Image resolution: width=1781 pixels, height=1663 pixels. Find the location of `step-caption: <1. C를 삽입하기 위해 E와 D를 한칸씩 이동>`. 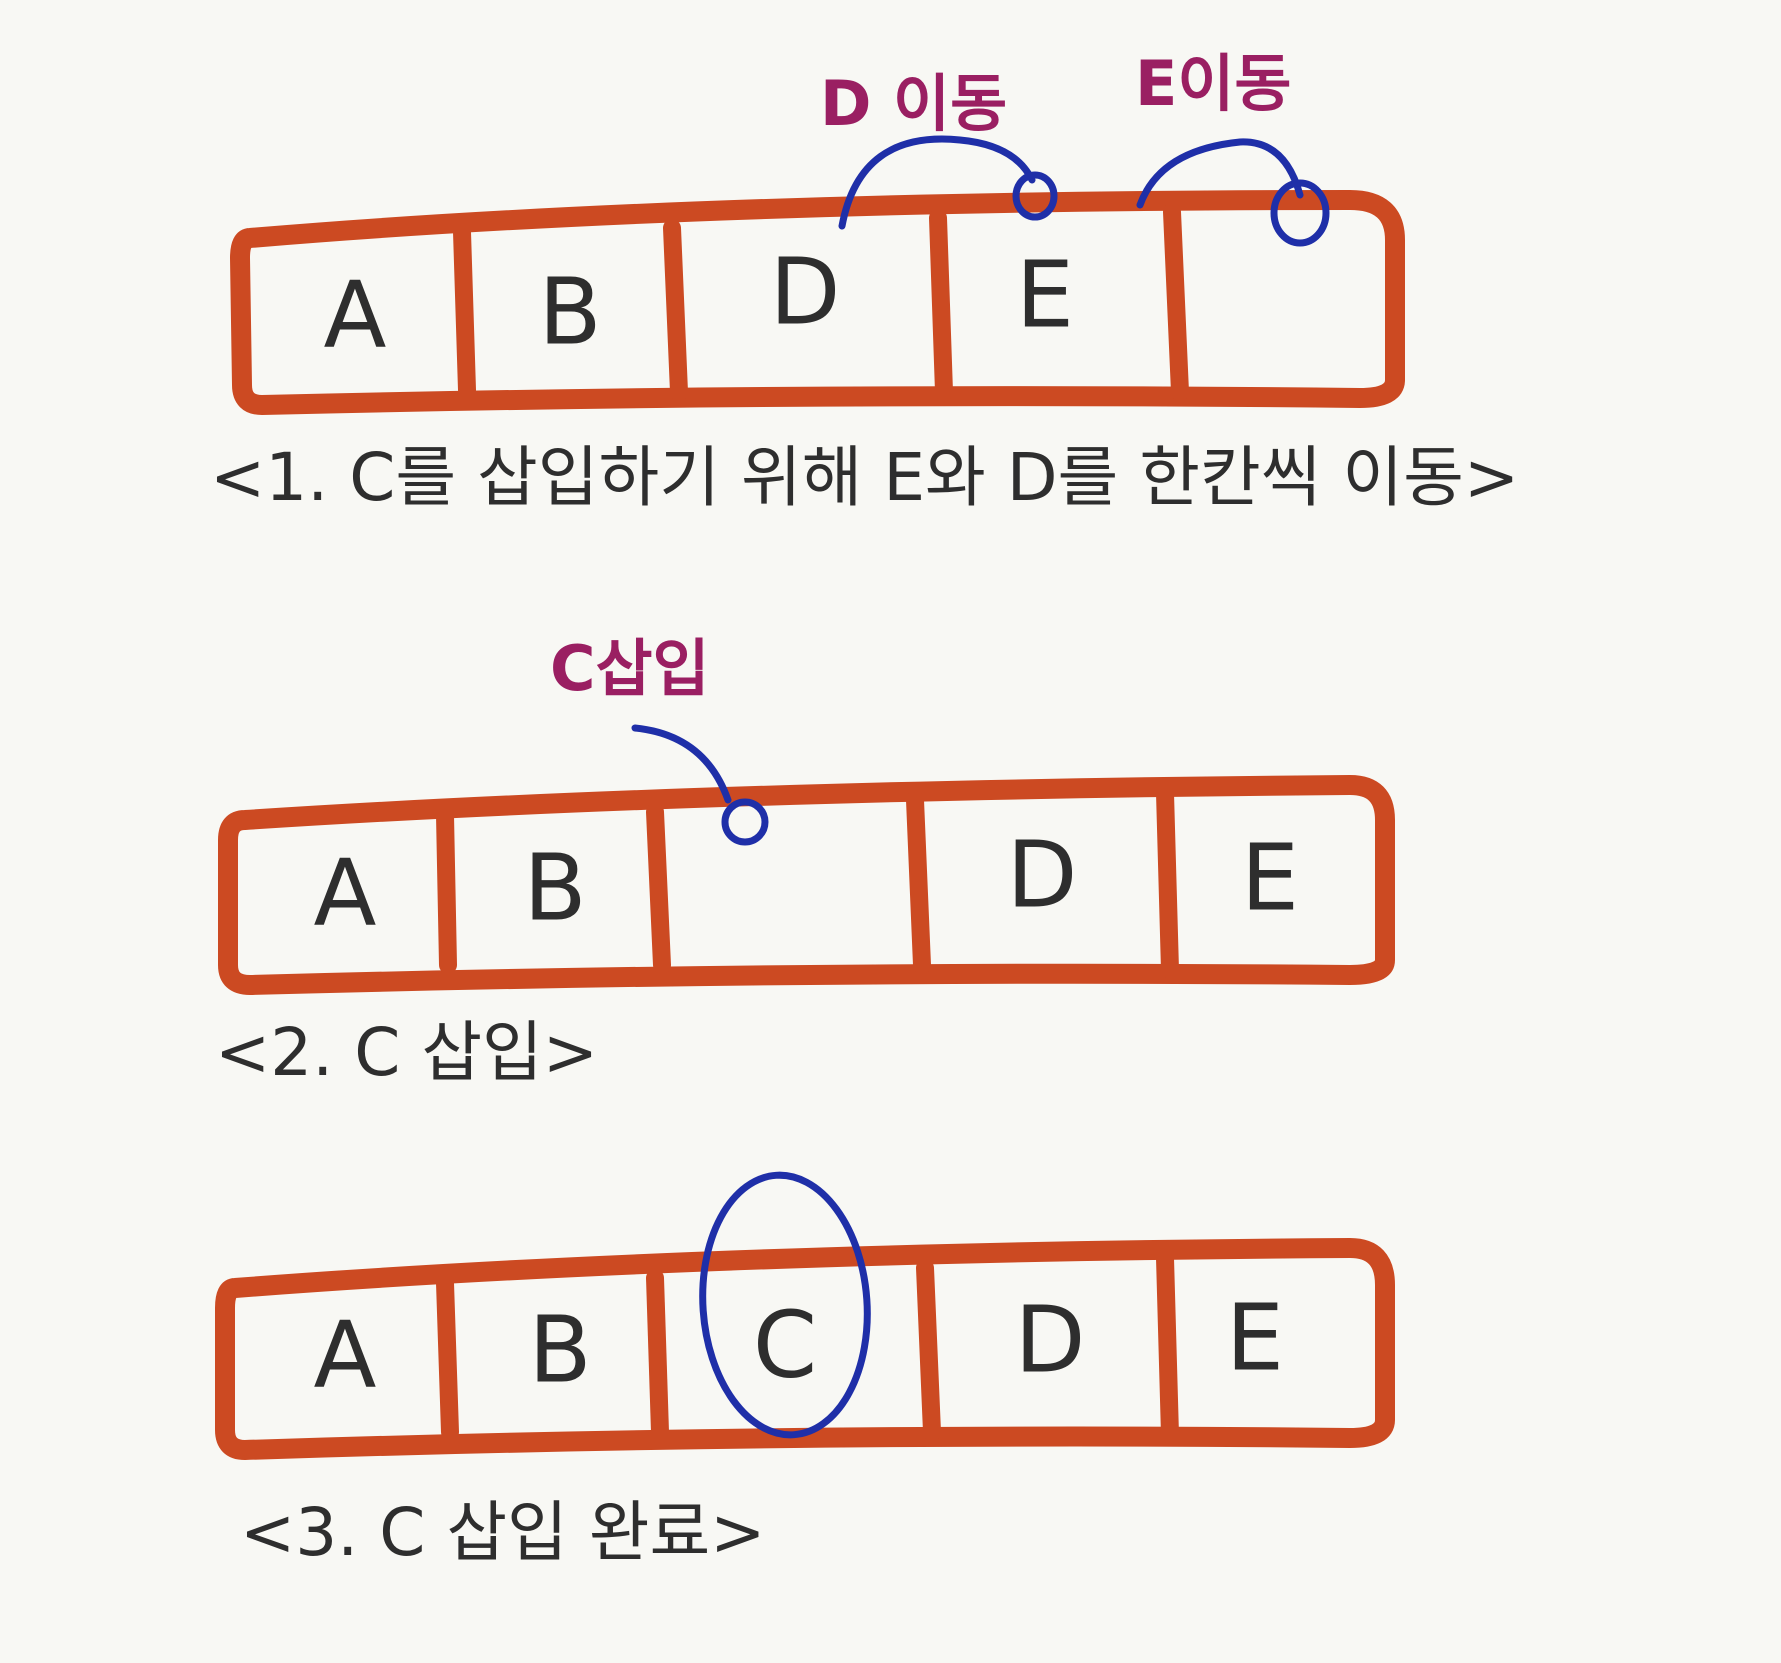

step-caption: <1. C를 삽입하기 위해 E와 D를 한칸씩 이동> is located at coordinates (864, 477).